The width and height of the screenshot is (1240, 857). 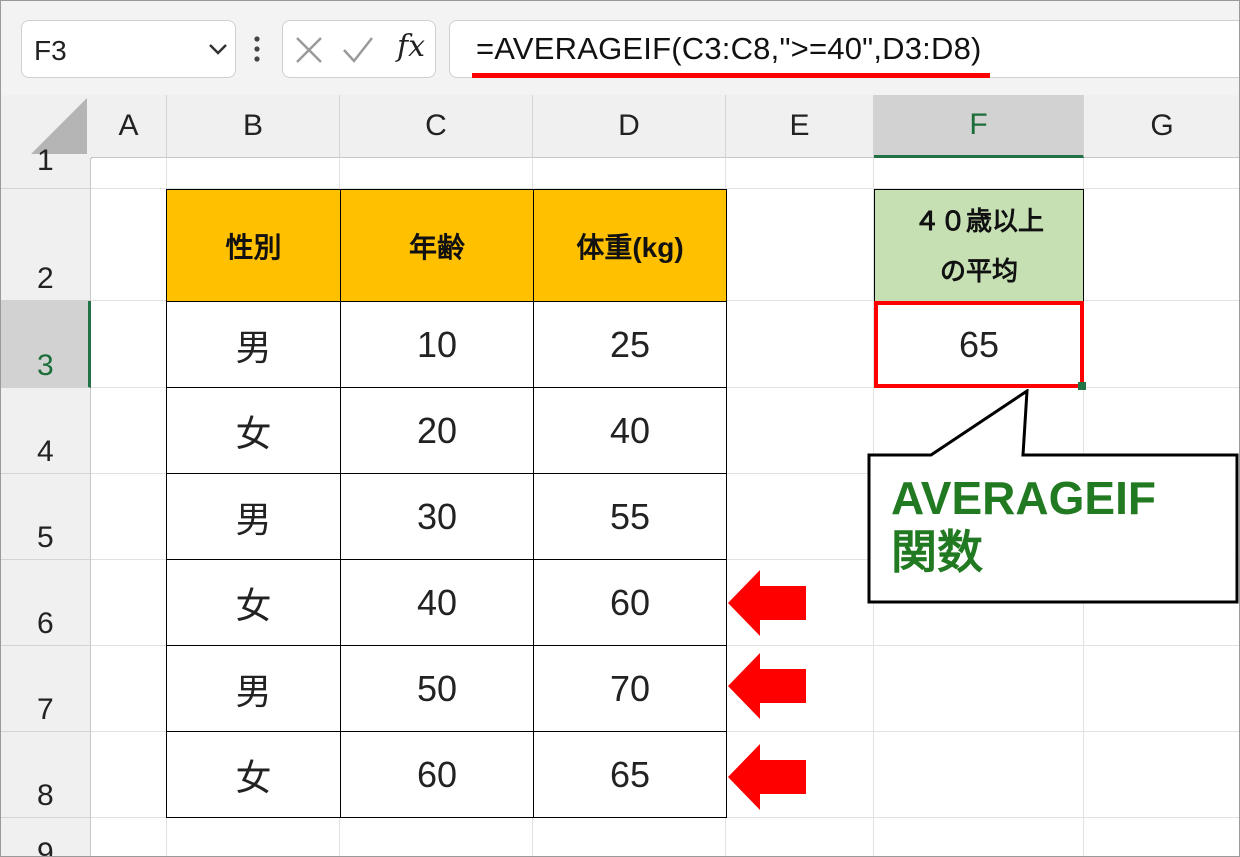 What do you see at coordinates (630, 688) in the screenshot?
I see `table-cell: 70` at bounding box center [630, 688].